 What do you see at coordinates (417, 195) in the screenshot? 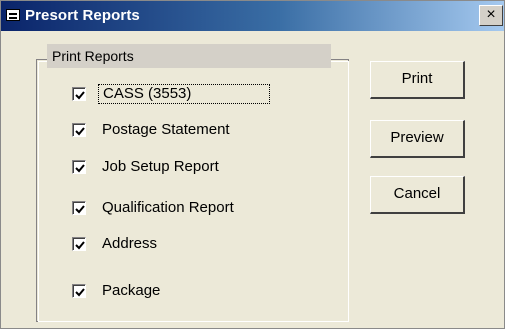
I see `cancel-button: Cancel` at bounding box center [417, 195].